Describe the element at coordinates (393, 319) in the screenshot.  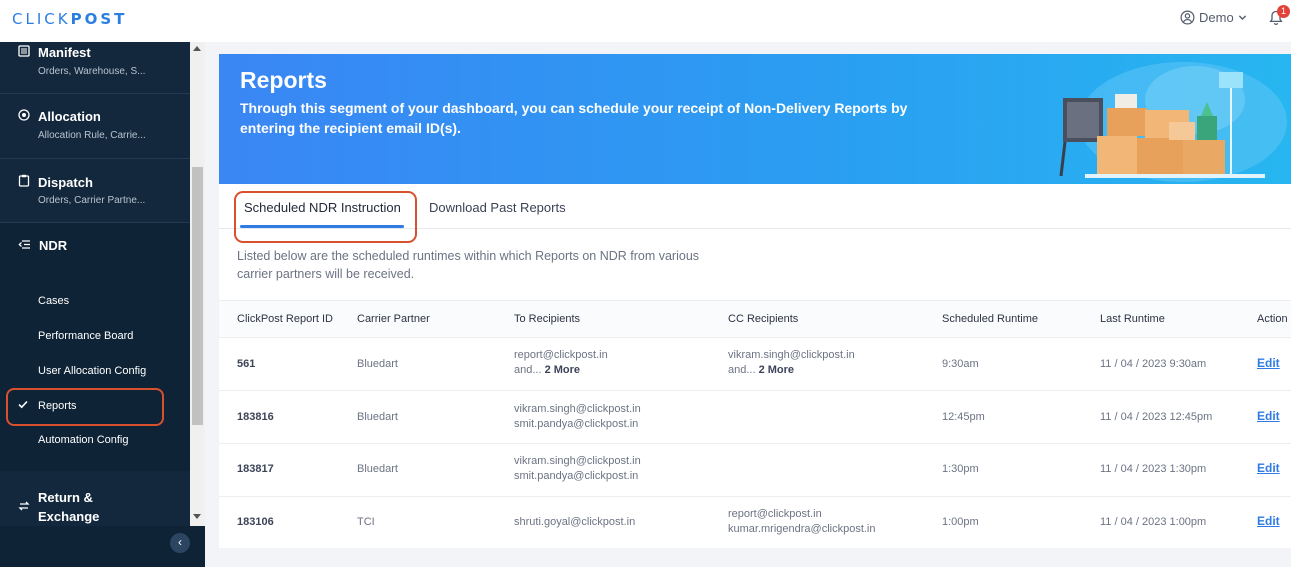
I see `column-header: Carrier Partner` at that location.